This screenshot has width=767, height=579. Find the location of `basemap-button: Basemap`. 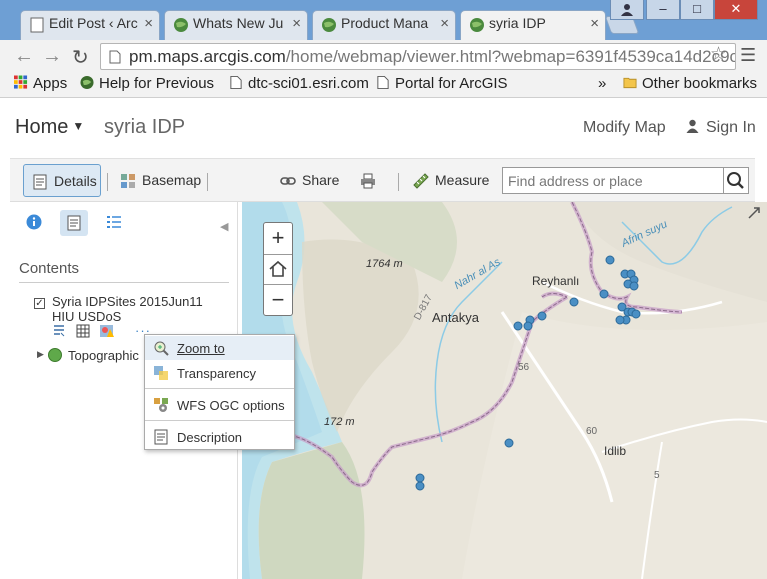

basemap-button: Basemap is located at coordinates (160, 180).